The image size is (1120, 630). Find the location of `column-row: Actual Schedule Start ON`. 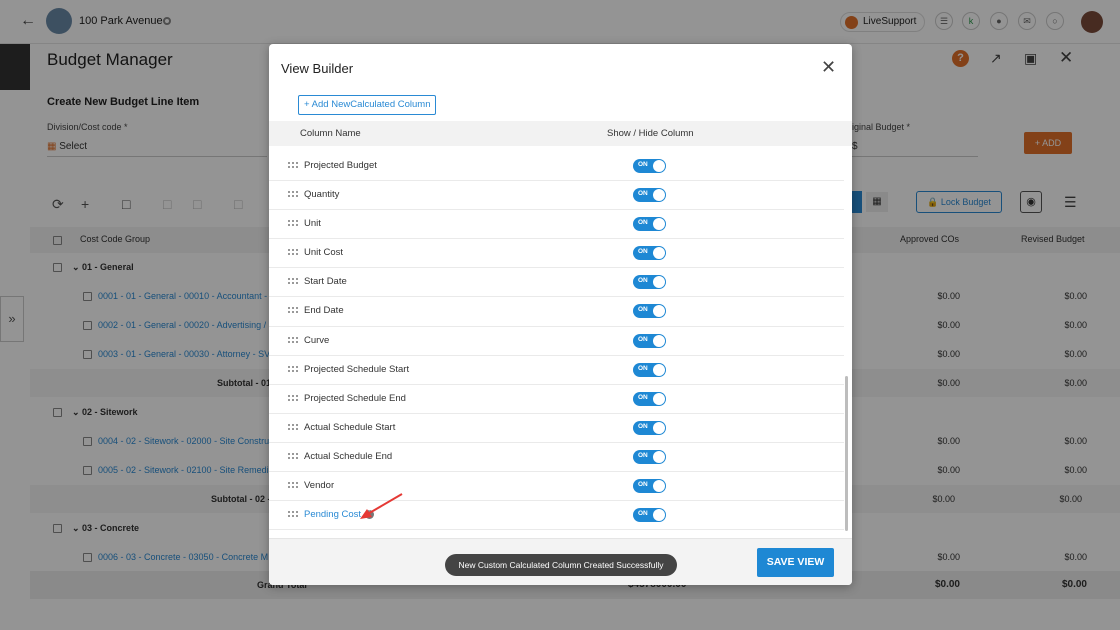

column-row: Actual Schedule Start ON is located at coordinates (556, 428).